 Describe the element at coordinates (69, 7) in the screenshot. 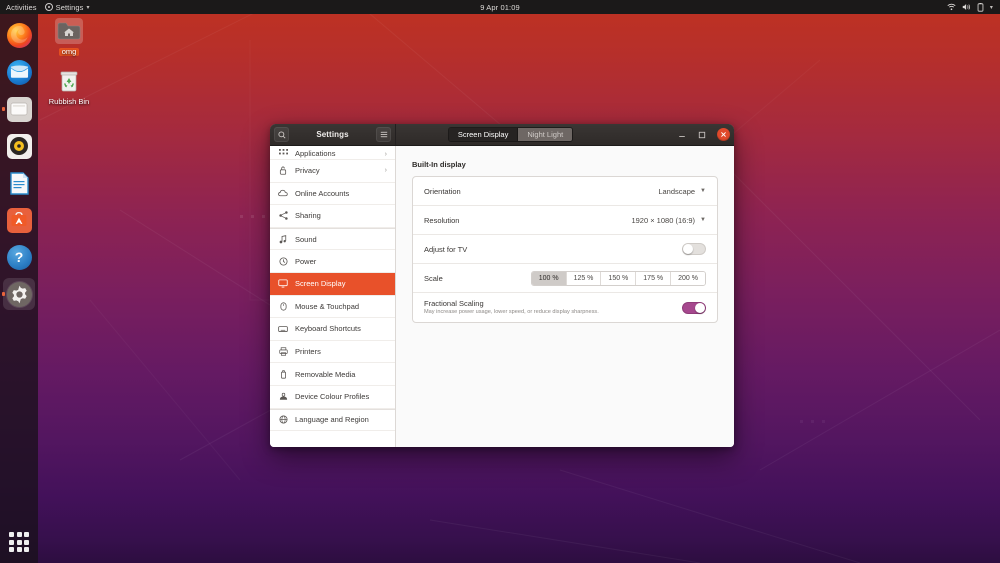

I see `panel-app-name: Settings` at that location.